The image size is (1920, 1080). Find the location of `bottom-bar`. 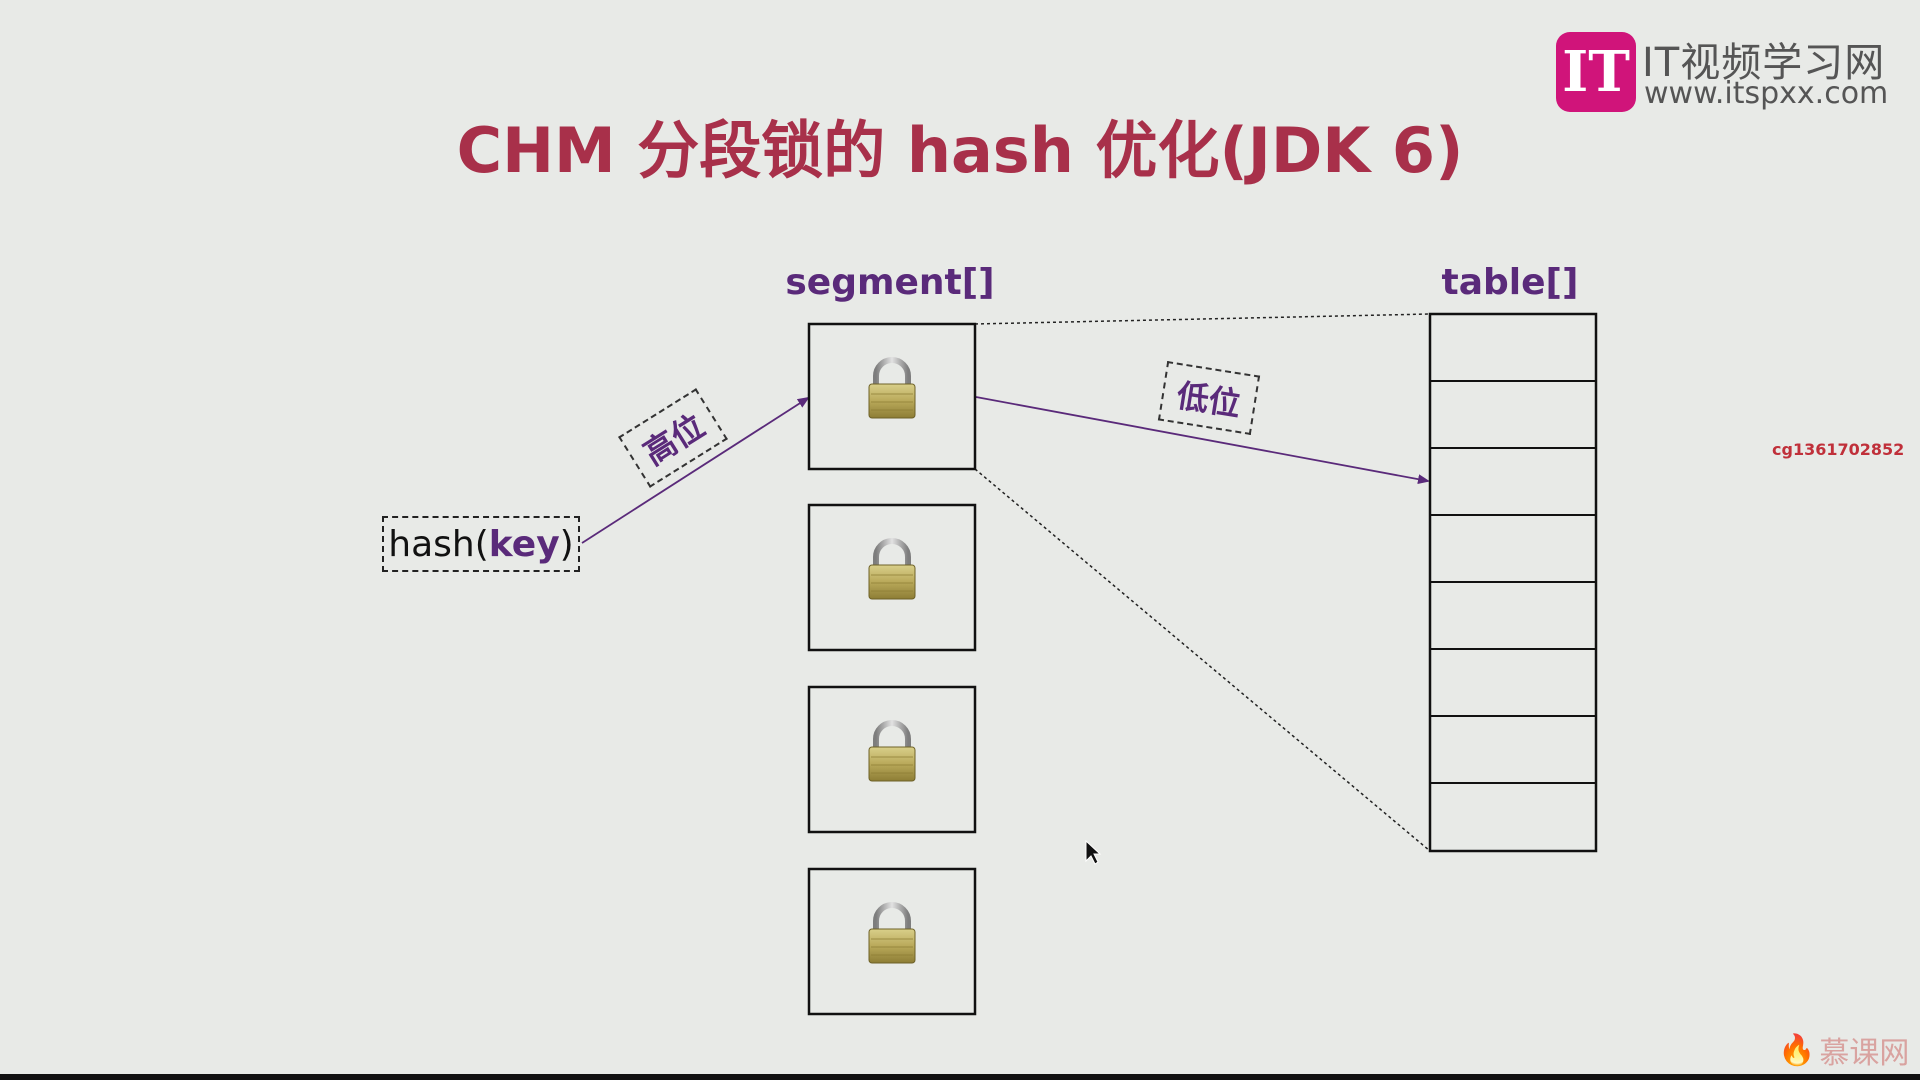

bottom-bar is located at coordinates (960, 1077).